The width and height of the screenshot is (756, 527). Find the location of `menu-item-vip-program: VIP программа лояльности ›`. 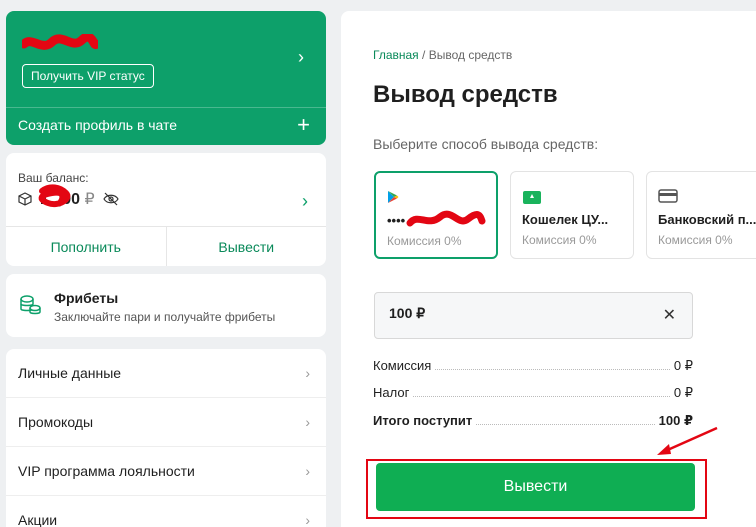

menu-item-vip-program: VIP программа лояльности › is located at coordinates (166, 471).